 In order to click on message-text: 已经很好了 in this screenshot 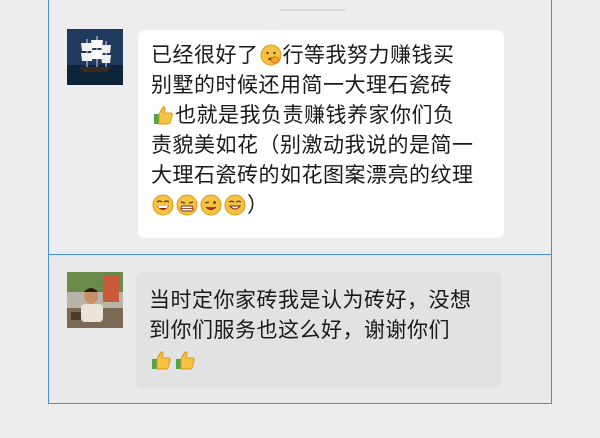, I will do `click(205, 55)`.